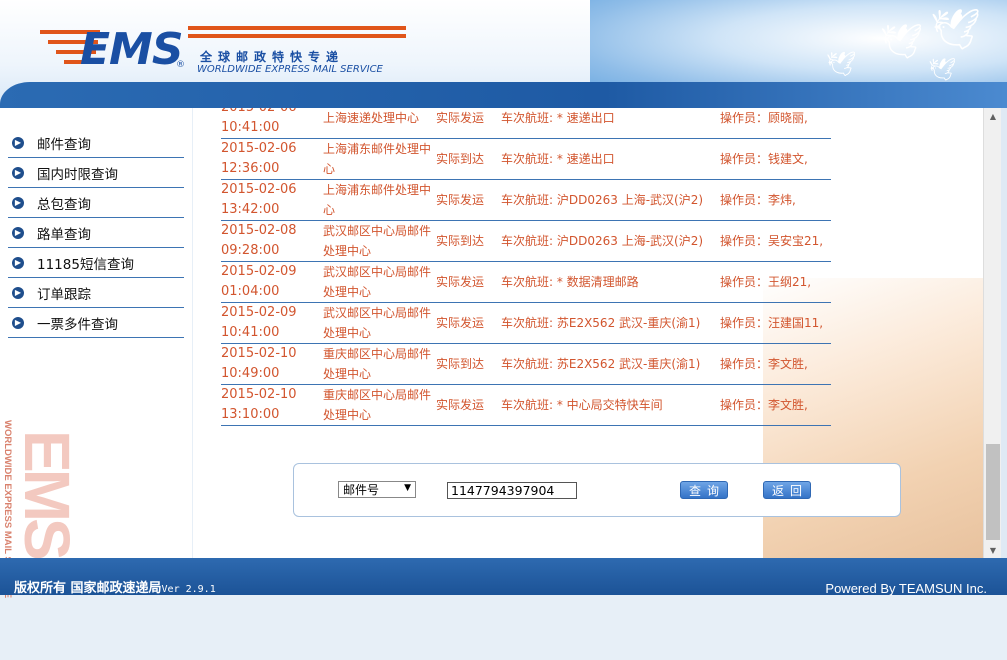  What do you see at coordinates (259, 121) in the screenshot?
I see `time-cell: 2015-02-0610:41:00` at bounding box center [259, 121].